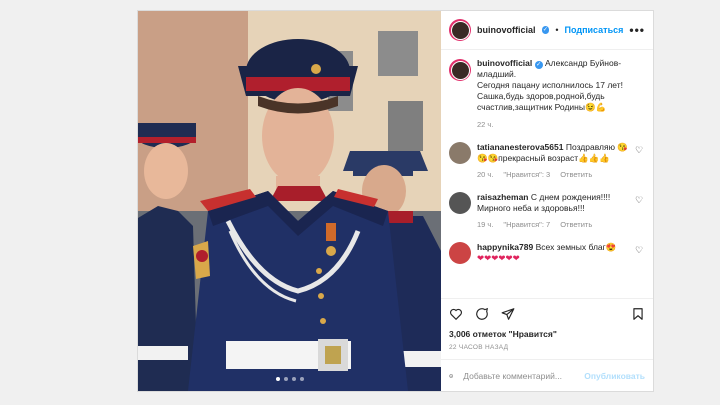 This screenshot has height=405, width=720. I want to click on comment-username: happynika789, so click(505, 247).